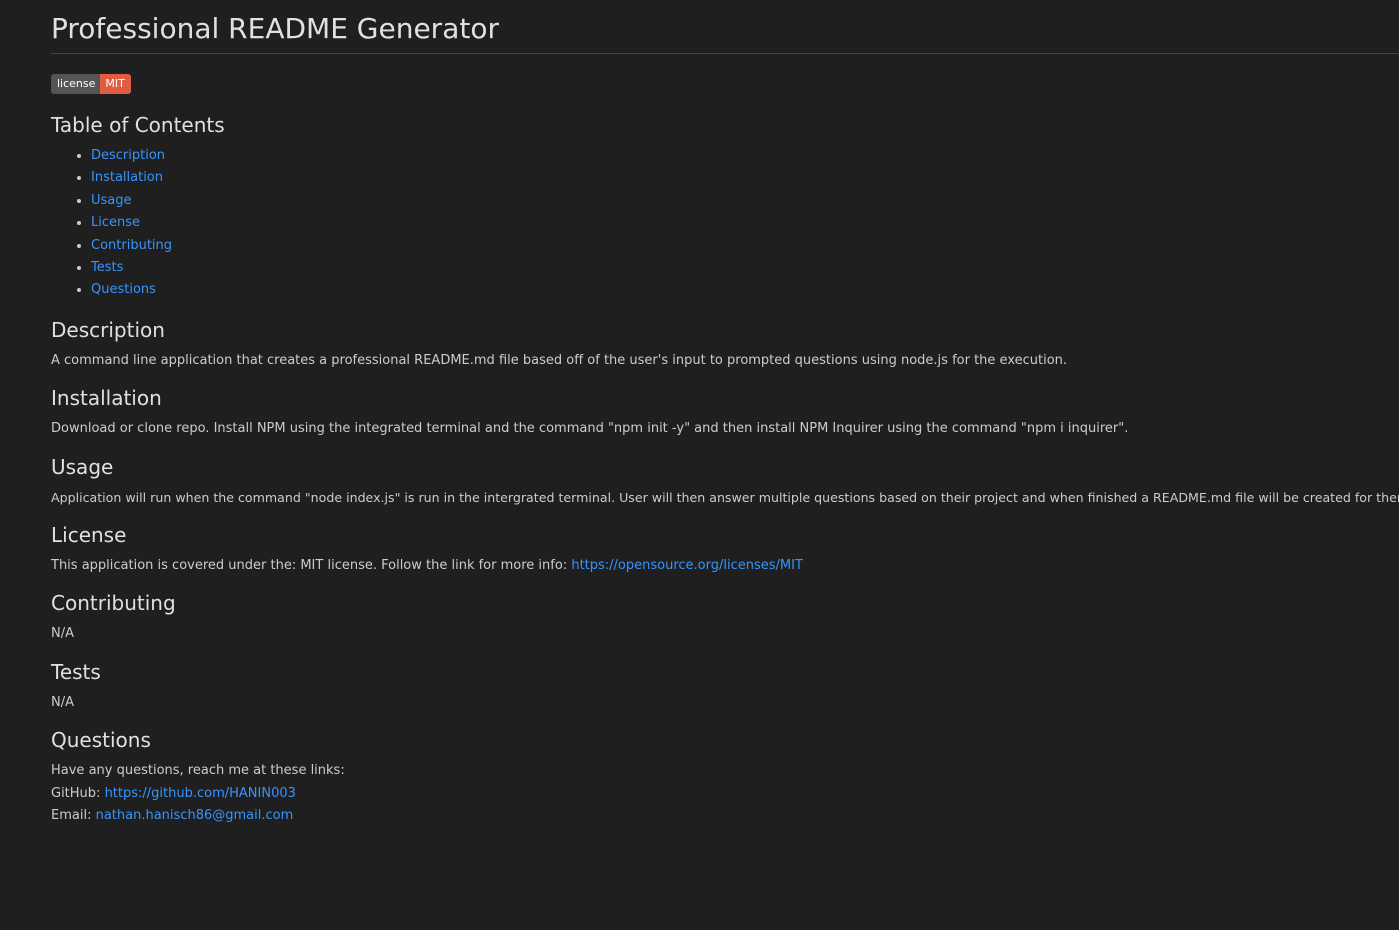 The width and height of the screenshot is (1399, 930). What do you see at coordinates (78, 793) in the screenshot?
I see `github-label: GitHub:` at bounding box center [78, 793].